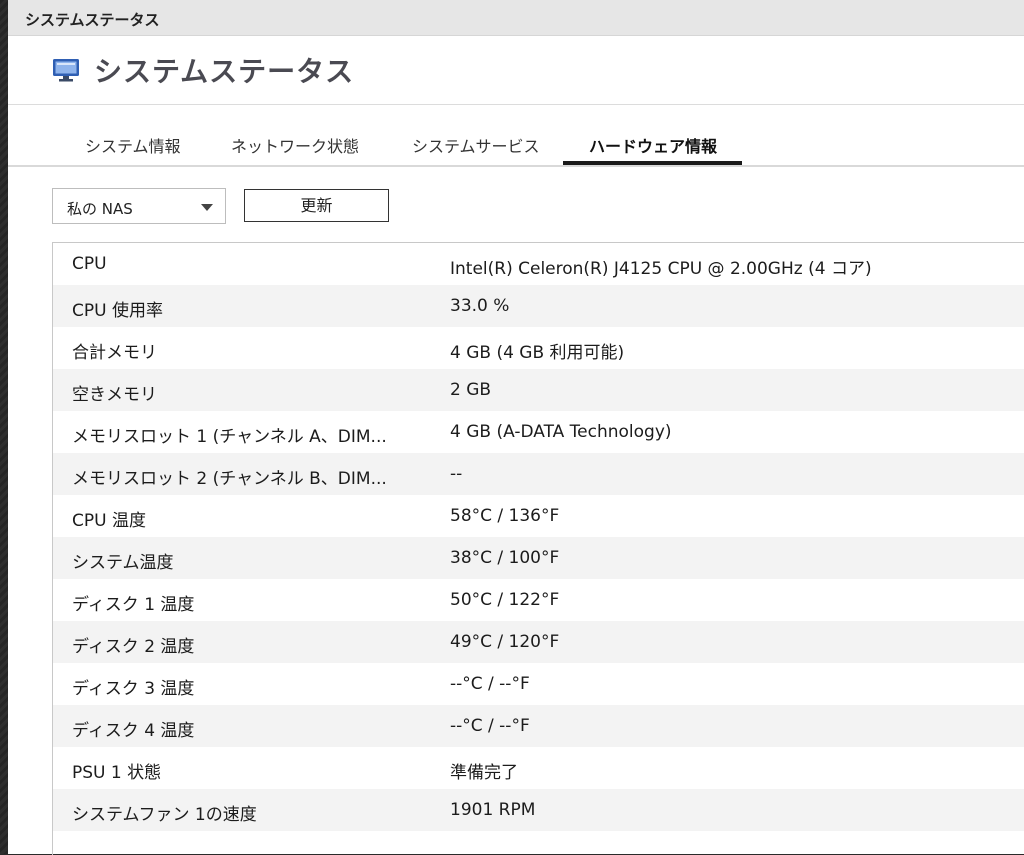 The image size is (1024, 855). Describe the element at coordinates (538, 684) in the screenshot. I see `table-row: ディスク 3 温度 --°C / --°F` at that location.